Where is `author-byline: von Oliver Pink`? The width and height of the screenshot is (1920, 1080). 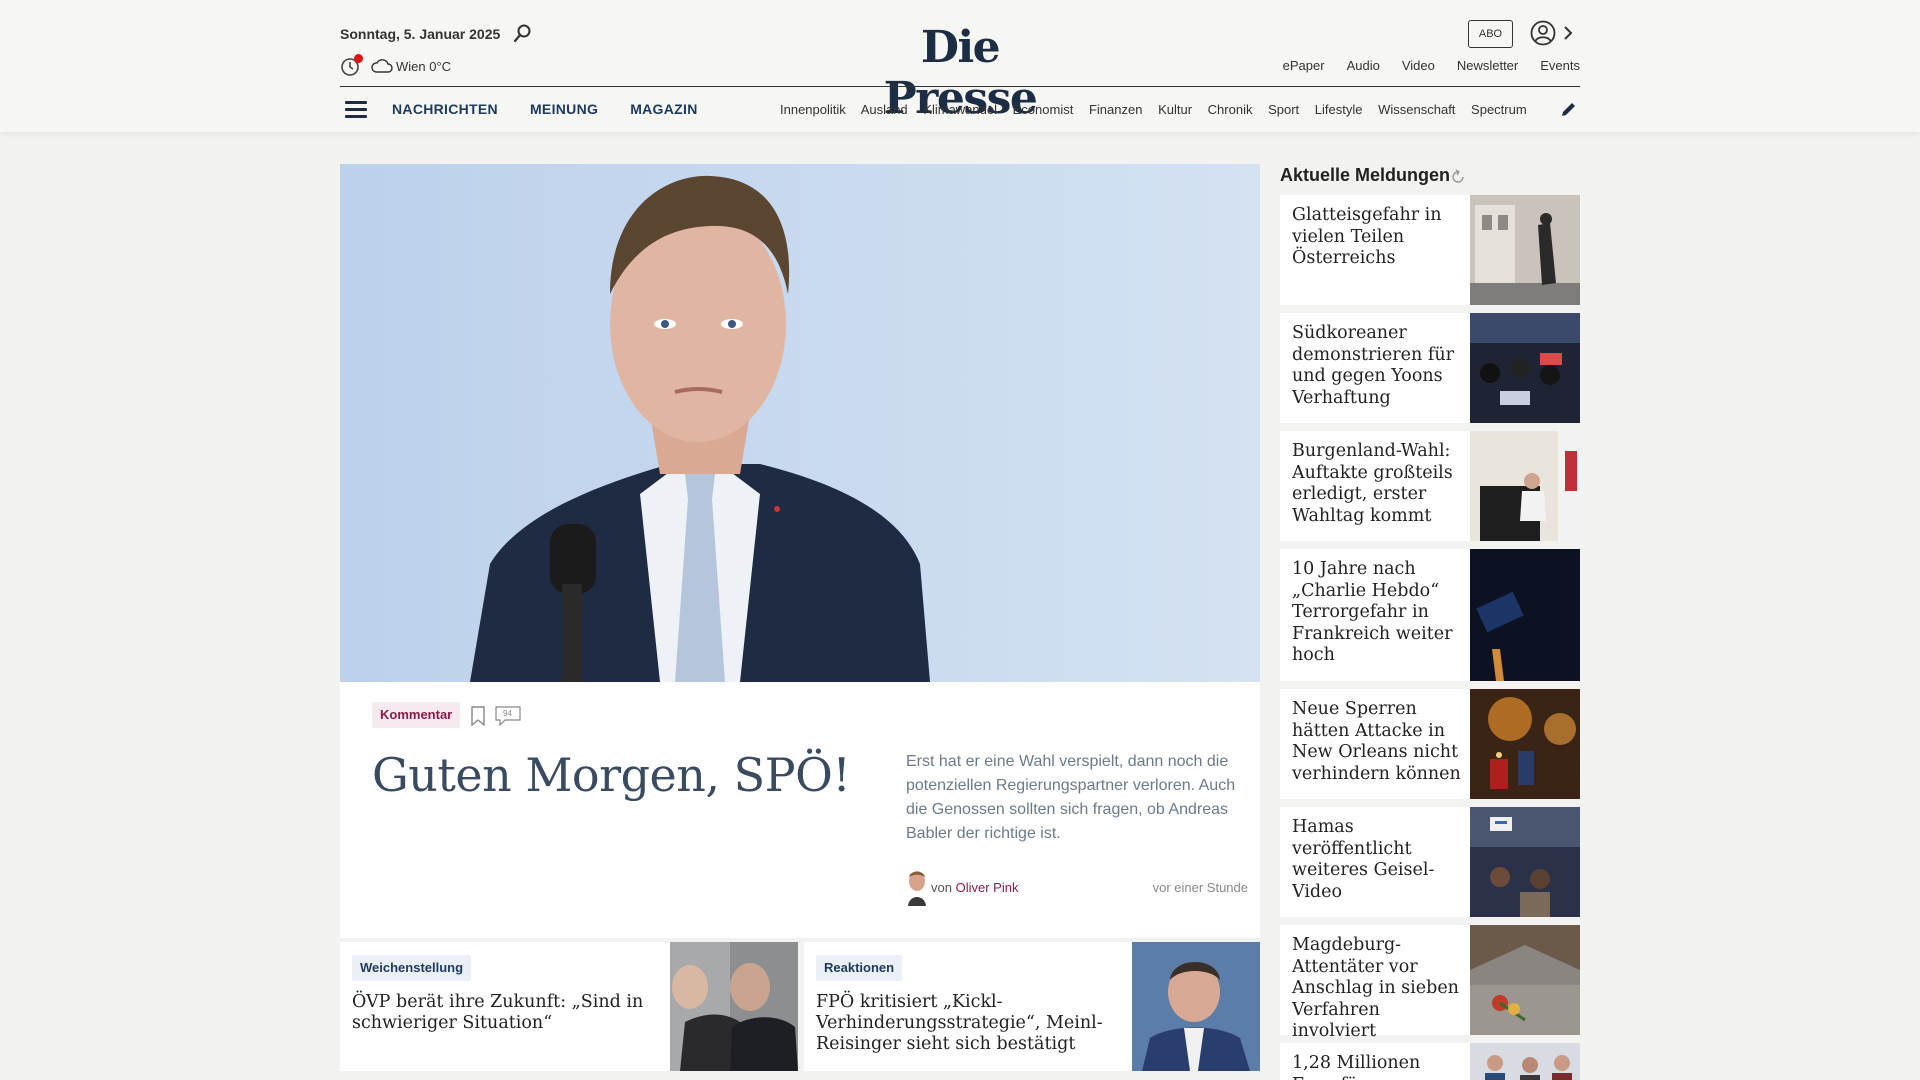 author-byline: von Oliver Pink is located at coordinates (974, 887).